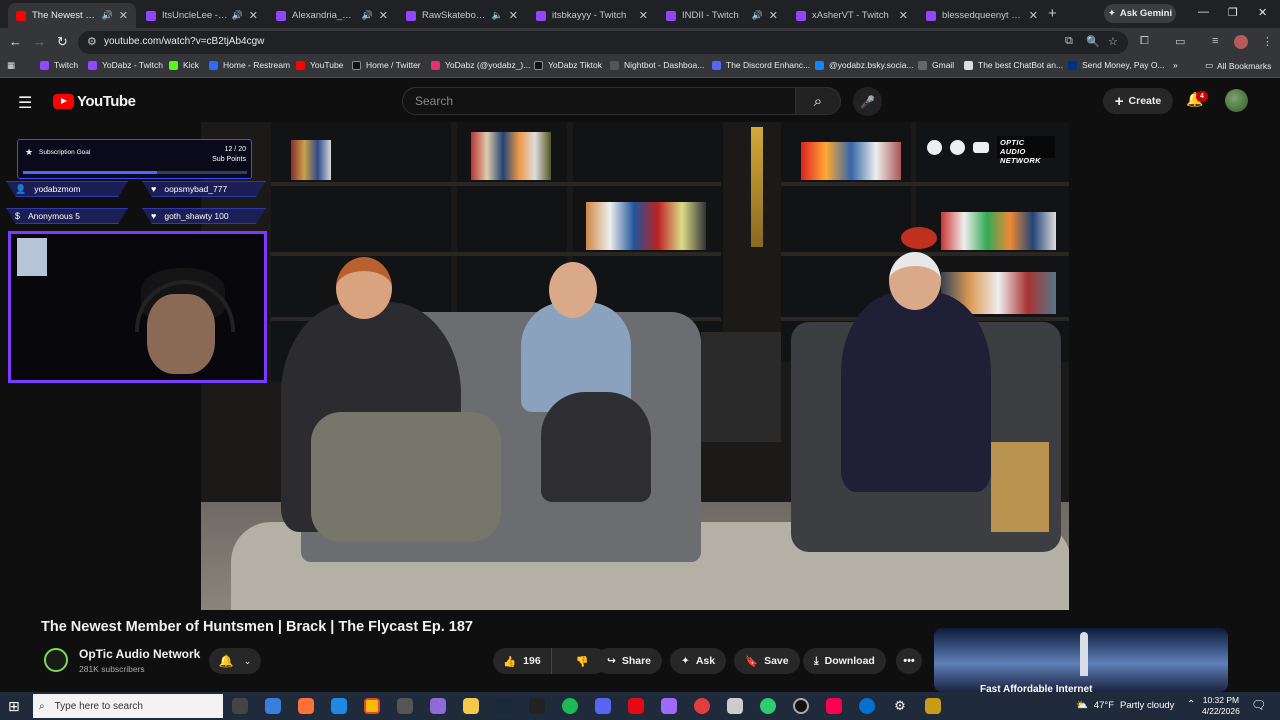 The height and width of the screenshot is (720, 1280). What do you see at coordinates (570, 706) in the screenshot?
I see `spotify-icon` at bounding box center [570, 706].